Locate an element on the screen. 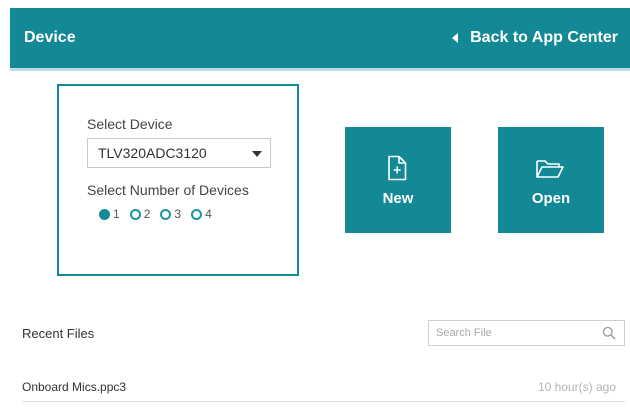  device-count-radio-3: 3 is located at coordinates (170, 214).